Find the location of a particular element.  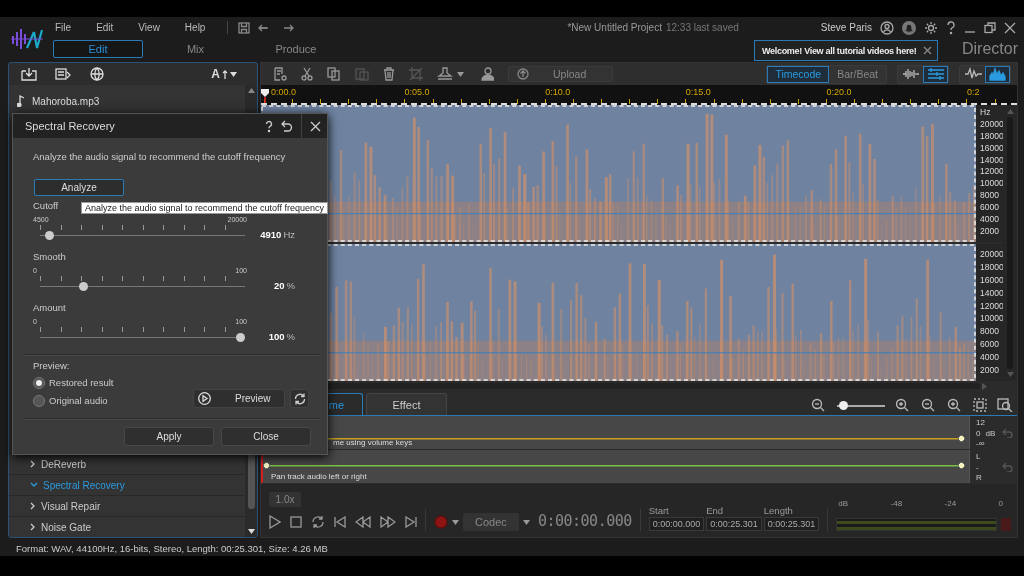

dialog-button: Close is located at coordinates (266, 436).